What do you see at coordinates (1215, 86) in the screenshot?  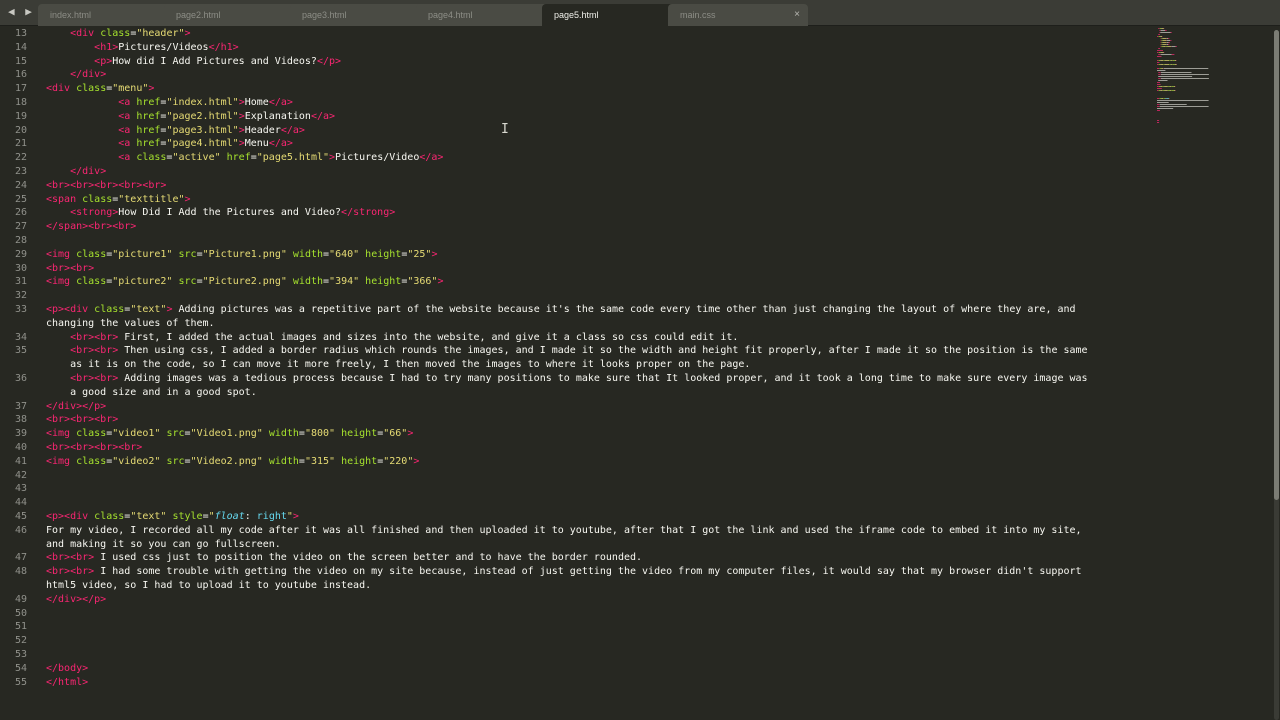 I see `minimap` at bounding box center [1215, 86].